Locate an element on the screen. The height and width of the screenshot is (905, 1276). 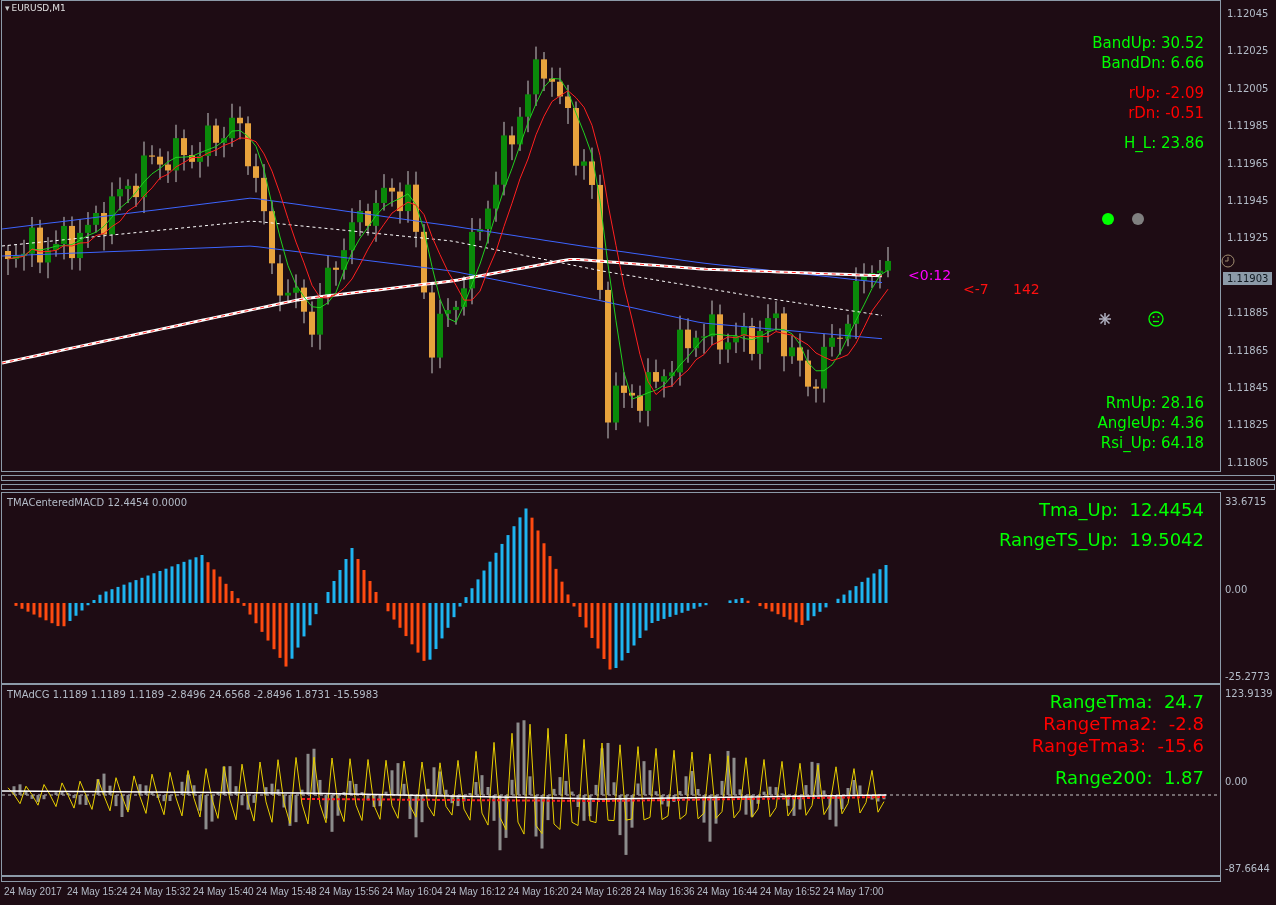
indicator-value: BandUp: 30.52 is located at coordinates (1148, 43).